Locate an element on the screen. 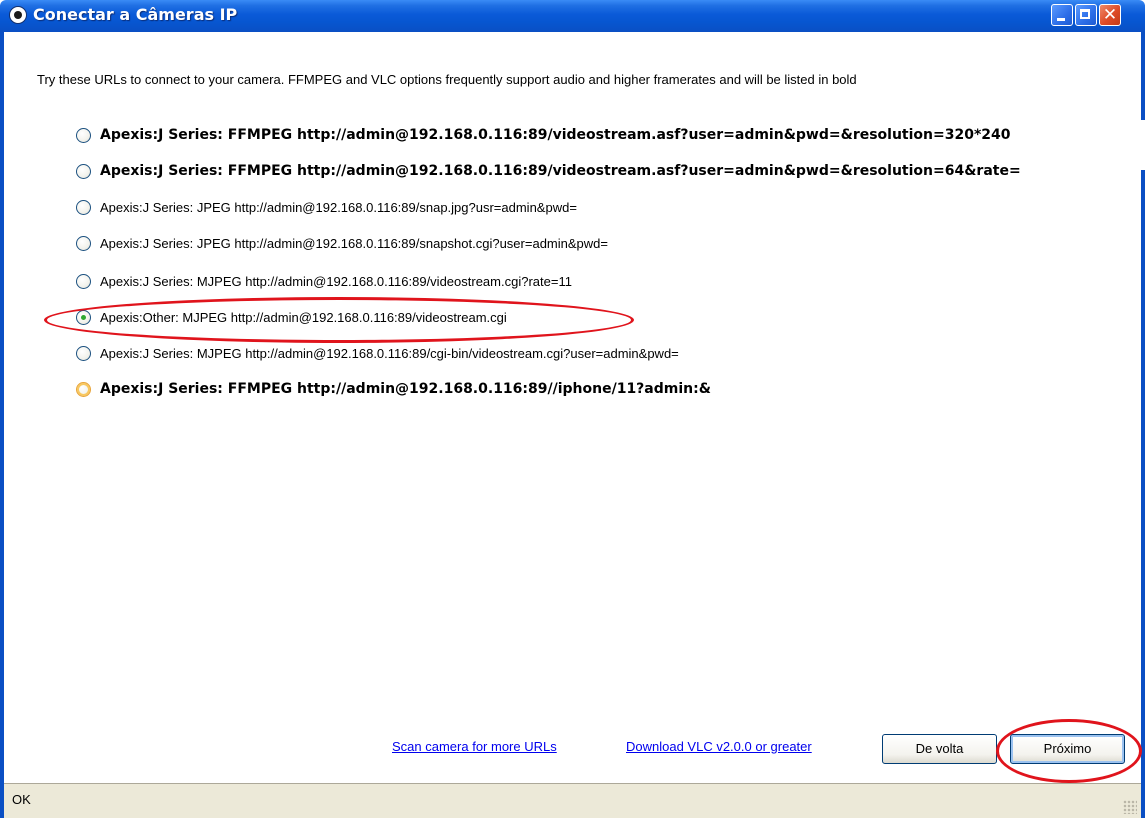 The image size is (1145, 818). back-button: De volta is located at coordinates (939, 749).